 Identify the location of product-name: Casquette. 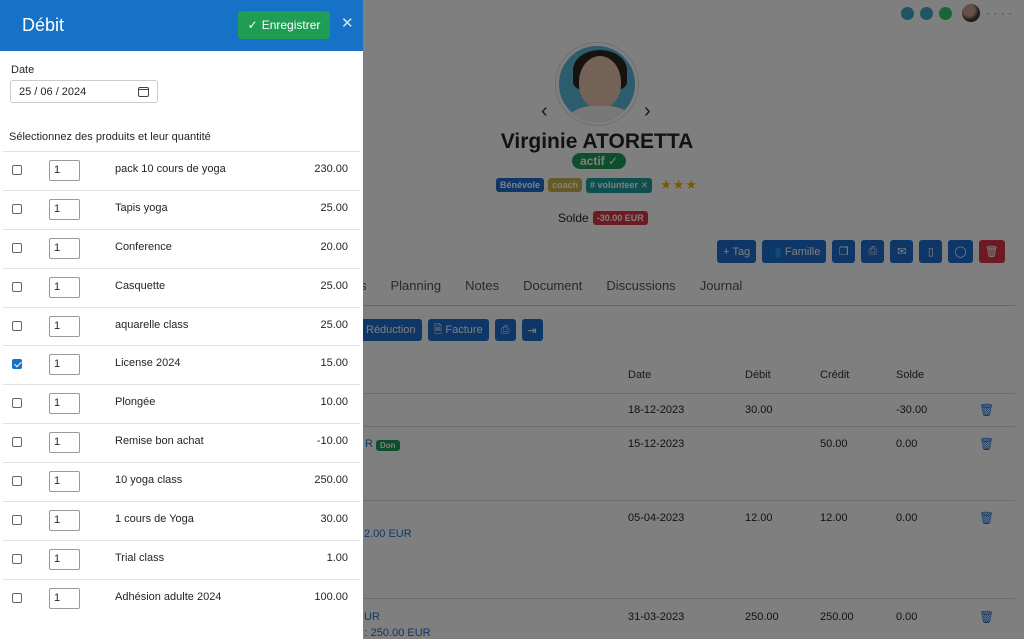
(140, 285).